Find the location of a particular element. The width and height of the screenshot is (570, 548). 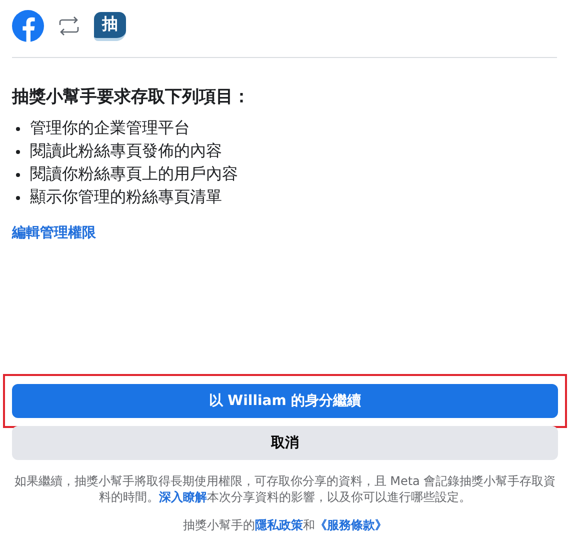

cancel-button: 取消 is located at coordinates (285, 443).